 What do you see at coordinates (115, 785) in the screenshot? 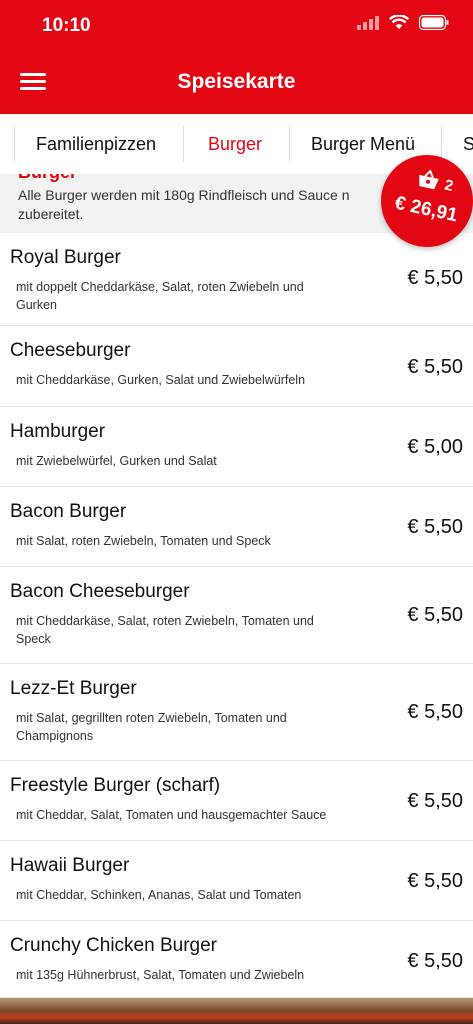
I see `item-name: Freestyle Burger (scharf)` at bounding box center [115, 785].